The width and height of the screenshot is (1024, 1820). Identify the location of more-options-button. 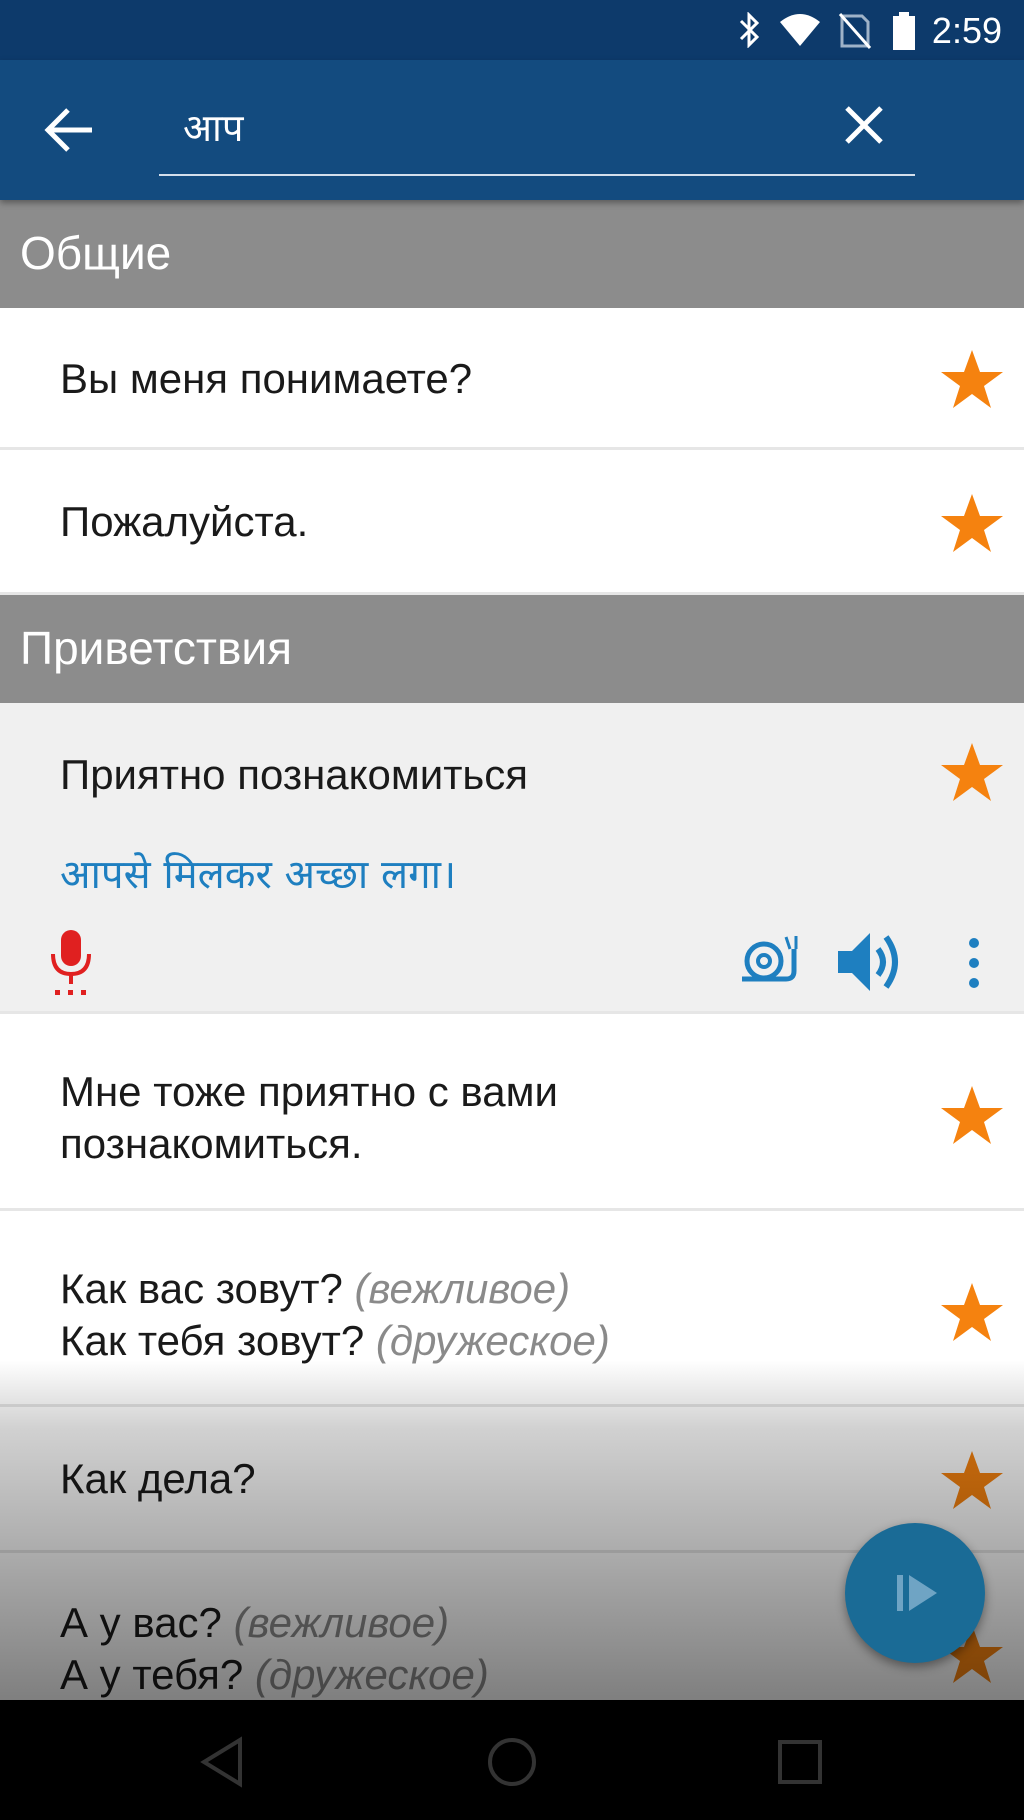
(974, 963).